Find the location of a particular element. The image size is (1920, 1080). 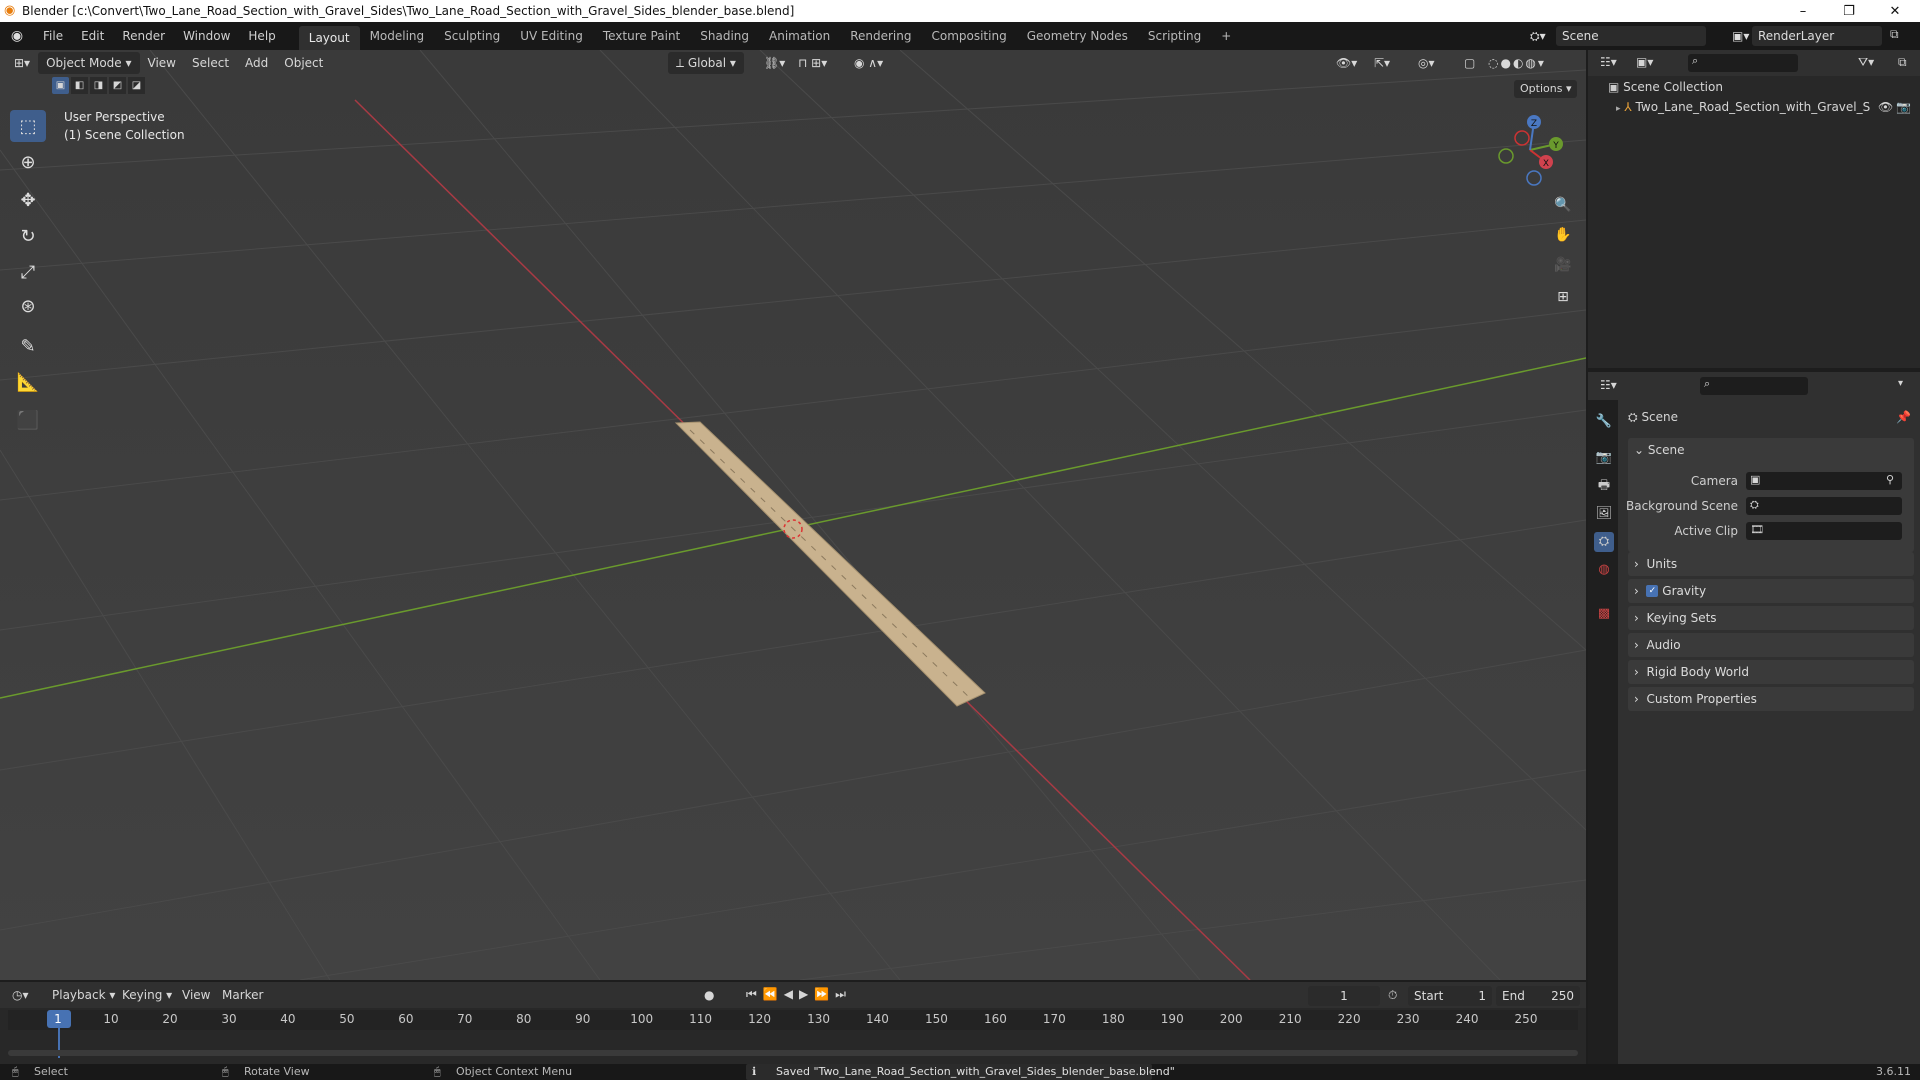

end-frame-field: End 250 is located at coordinates (1538, 996).